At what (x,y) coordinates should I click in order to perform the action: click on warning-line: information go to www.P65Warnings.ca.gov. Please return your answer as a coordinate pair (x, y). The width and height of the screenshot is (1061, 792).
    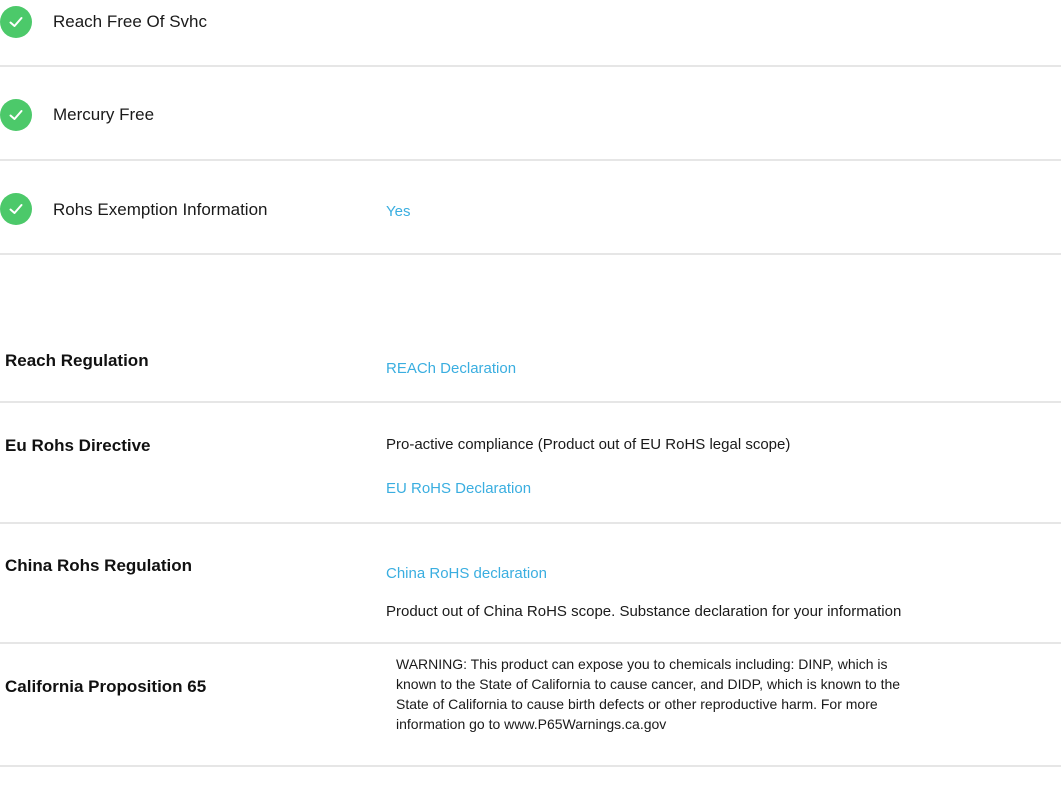
    Looking at the image, I should click on (531, 724).